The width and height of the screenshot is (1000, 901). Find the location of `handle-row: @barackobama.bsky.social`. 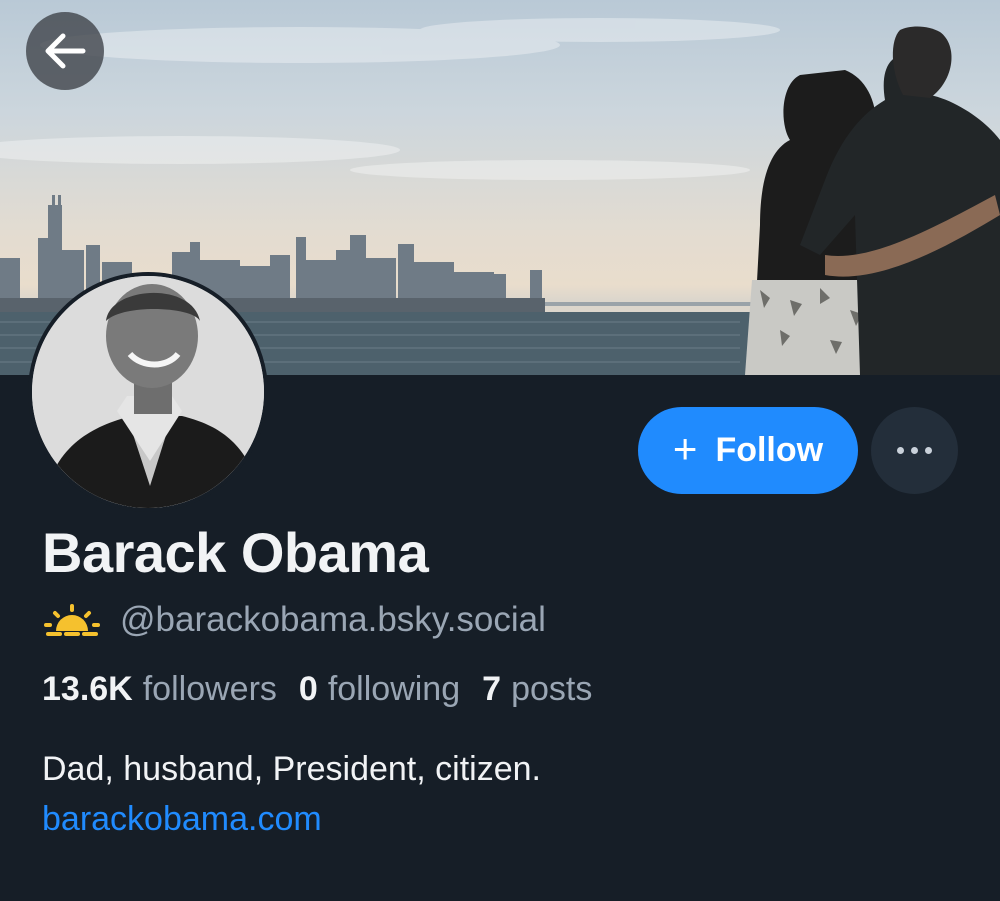

handle-row: @barackobama.bsky.social is located at coordinates (295, 620).